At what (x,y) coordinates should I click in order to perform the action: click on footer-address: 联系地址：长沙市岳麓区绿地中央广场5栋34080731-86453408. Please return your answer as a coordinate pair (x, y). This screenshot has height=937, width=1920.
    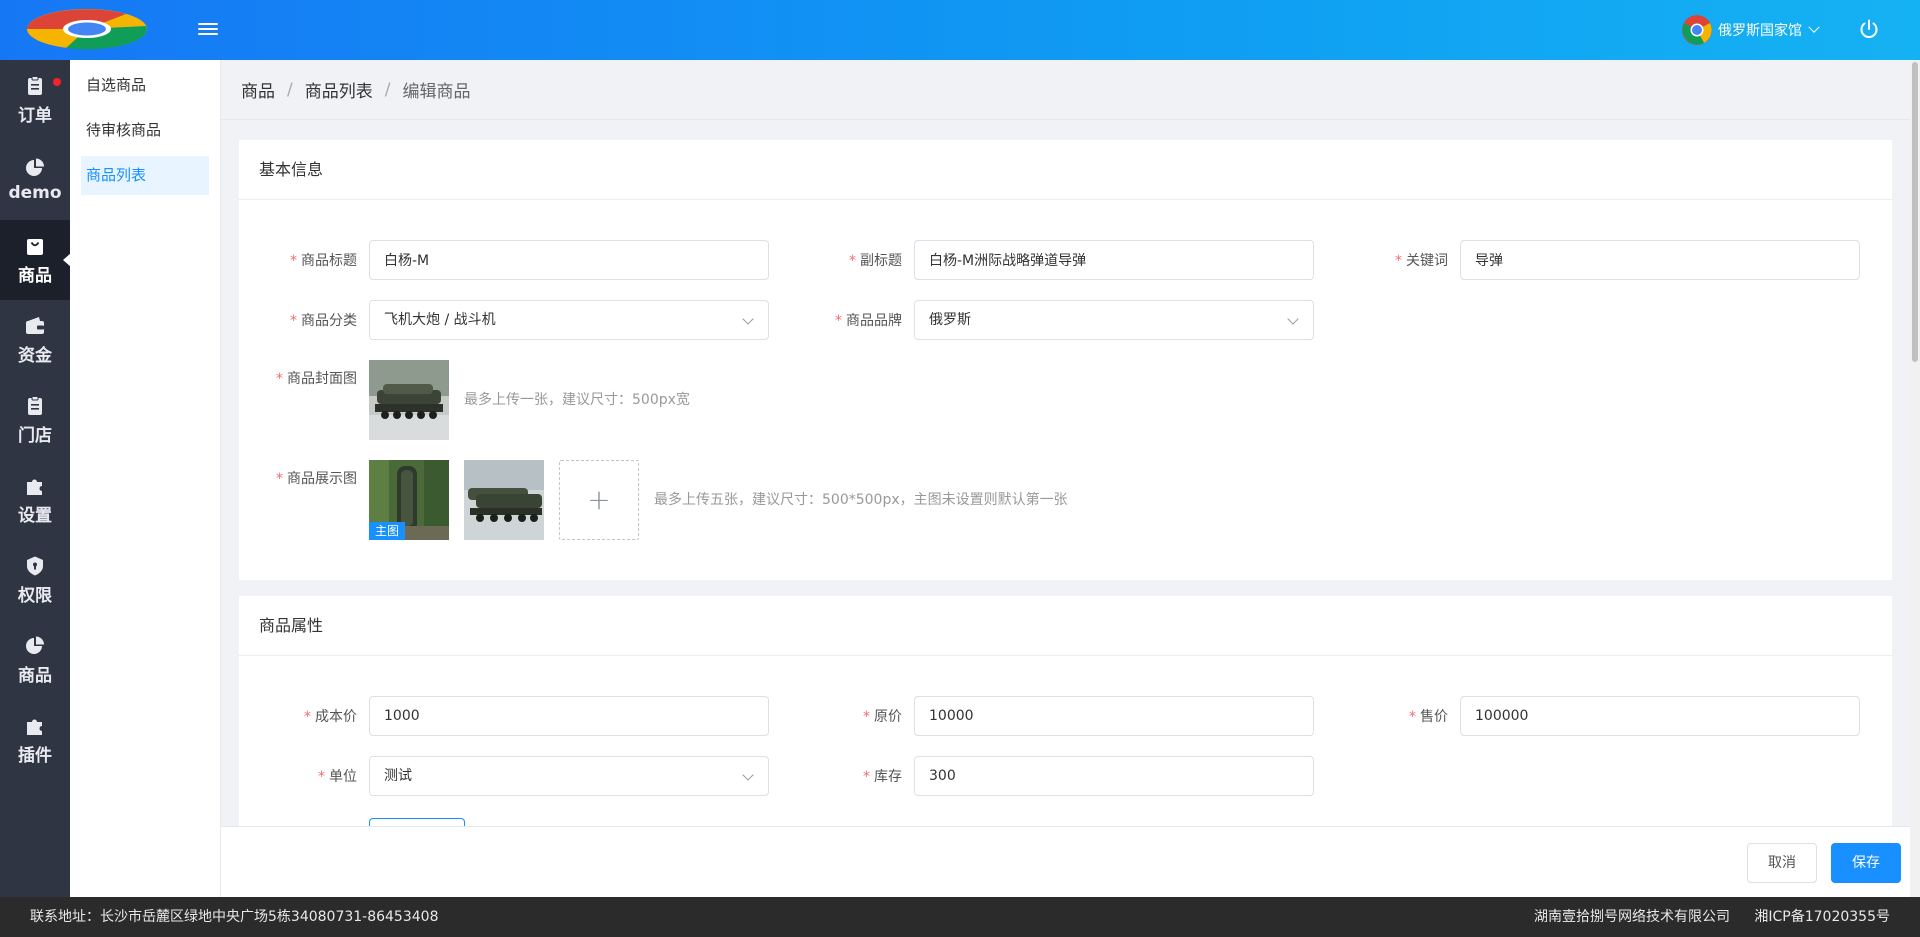
    Looking at the image, I should click on (234, 917).